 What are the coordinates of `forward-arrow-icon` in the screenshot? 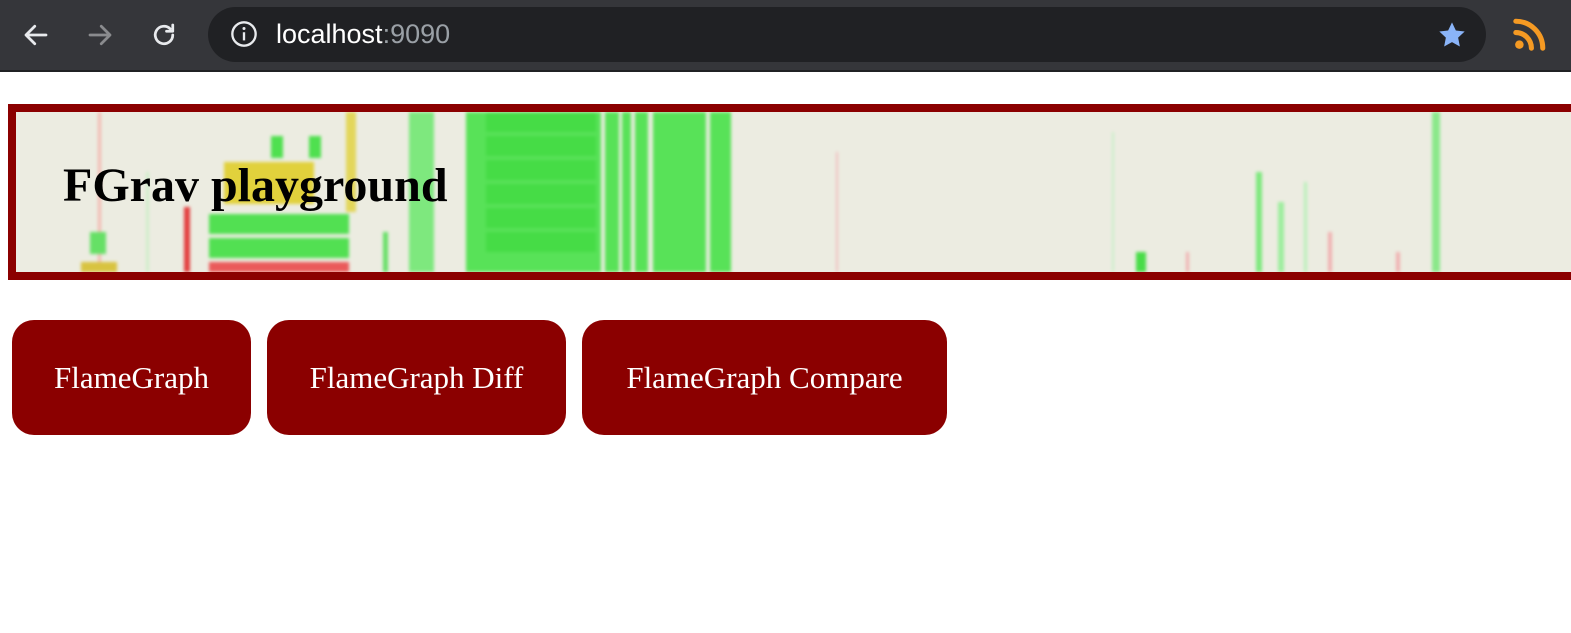 It's located at (100, 35).